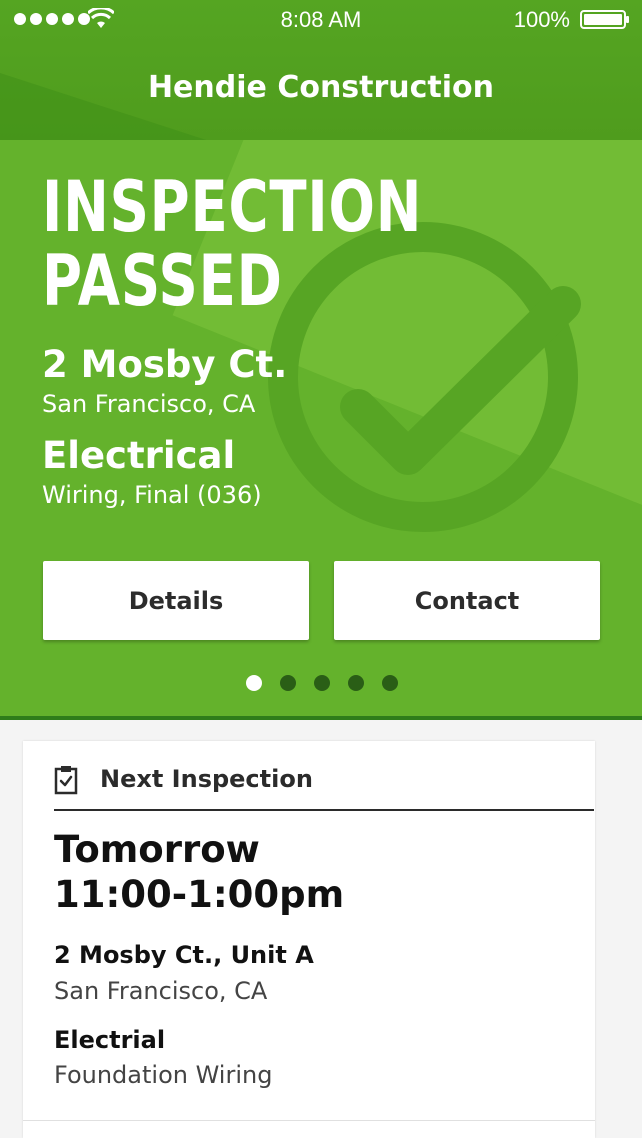 The image size is (642, 1138). What do you see at coordinates (149, 404) in the screenshot?
I see `result-city: San Francisco, CA` at bounding box center [149, 404].